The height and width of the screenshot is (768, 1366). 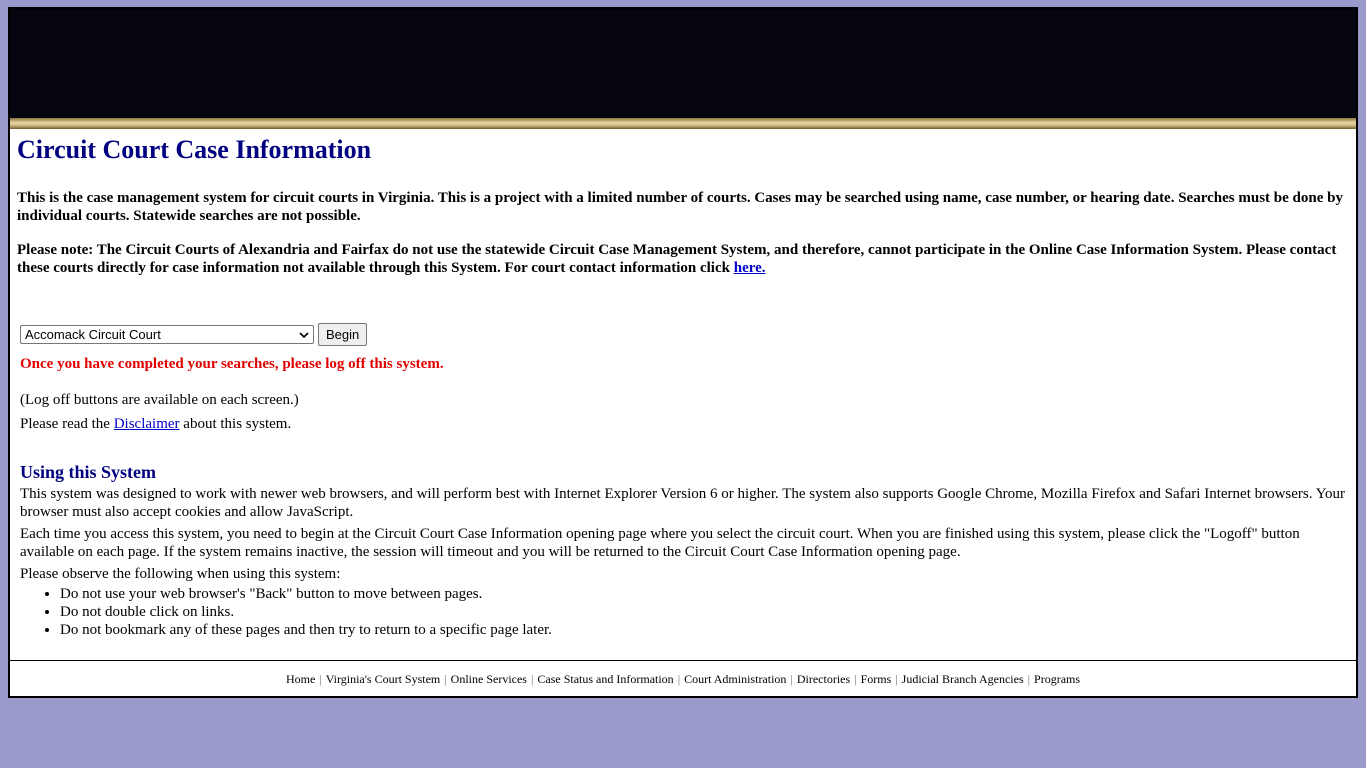 What do you see at coordinates (605, 679) in the screenshot?
I see `footer-link-case-status: Case Status and Information` at bounding box center [605, 679].